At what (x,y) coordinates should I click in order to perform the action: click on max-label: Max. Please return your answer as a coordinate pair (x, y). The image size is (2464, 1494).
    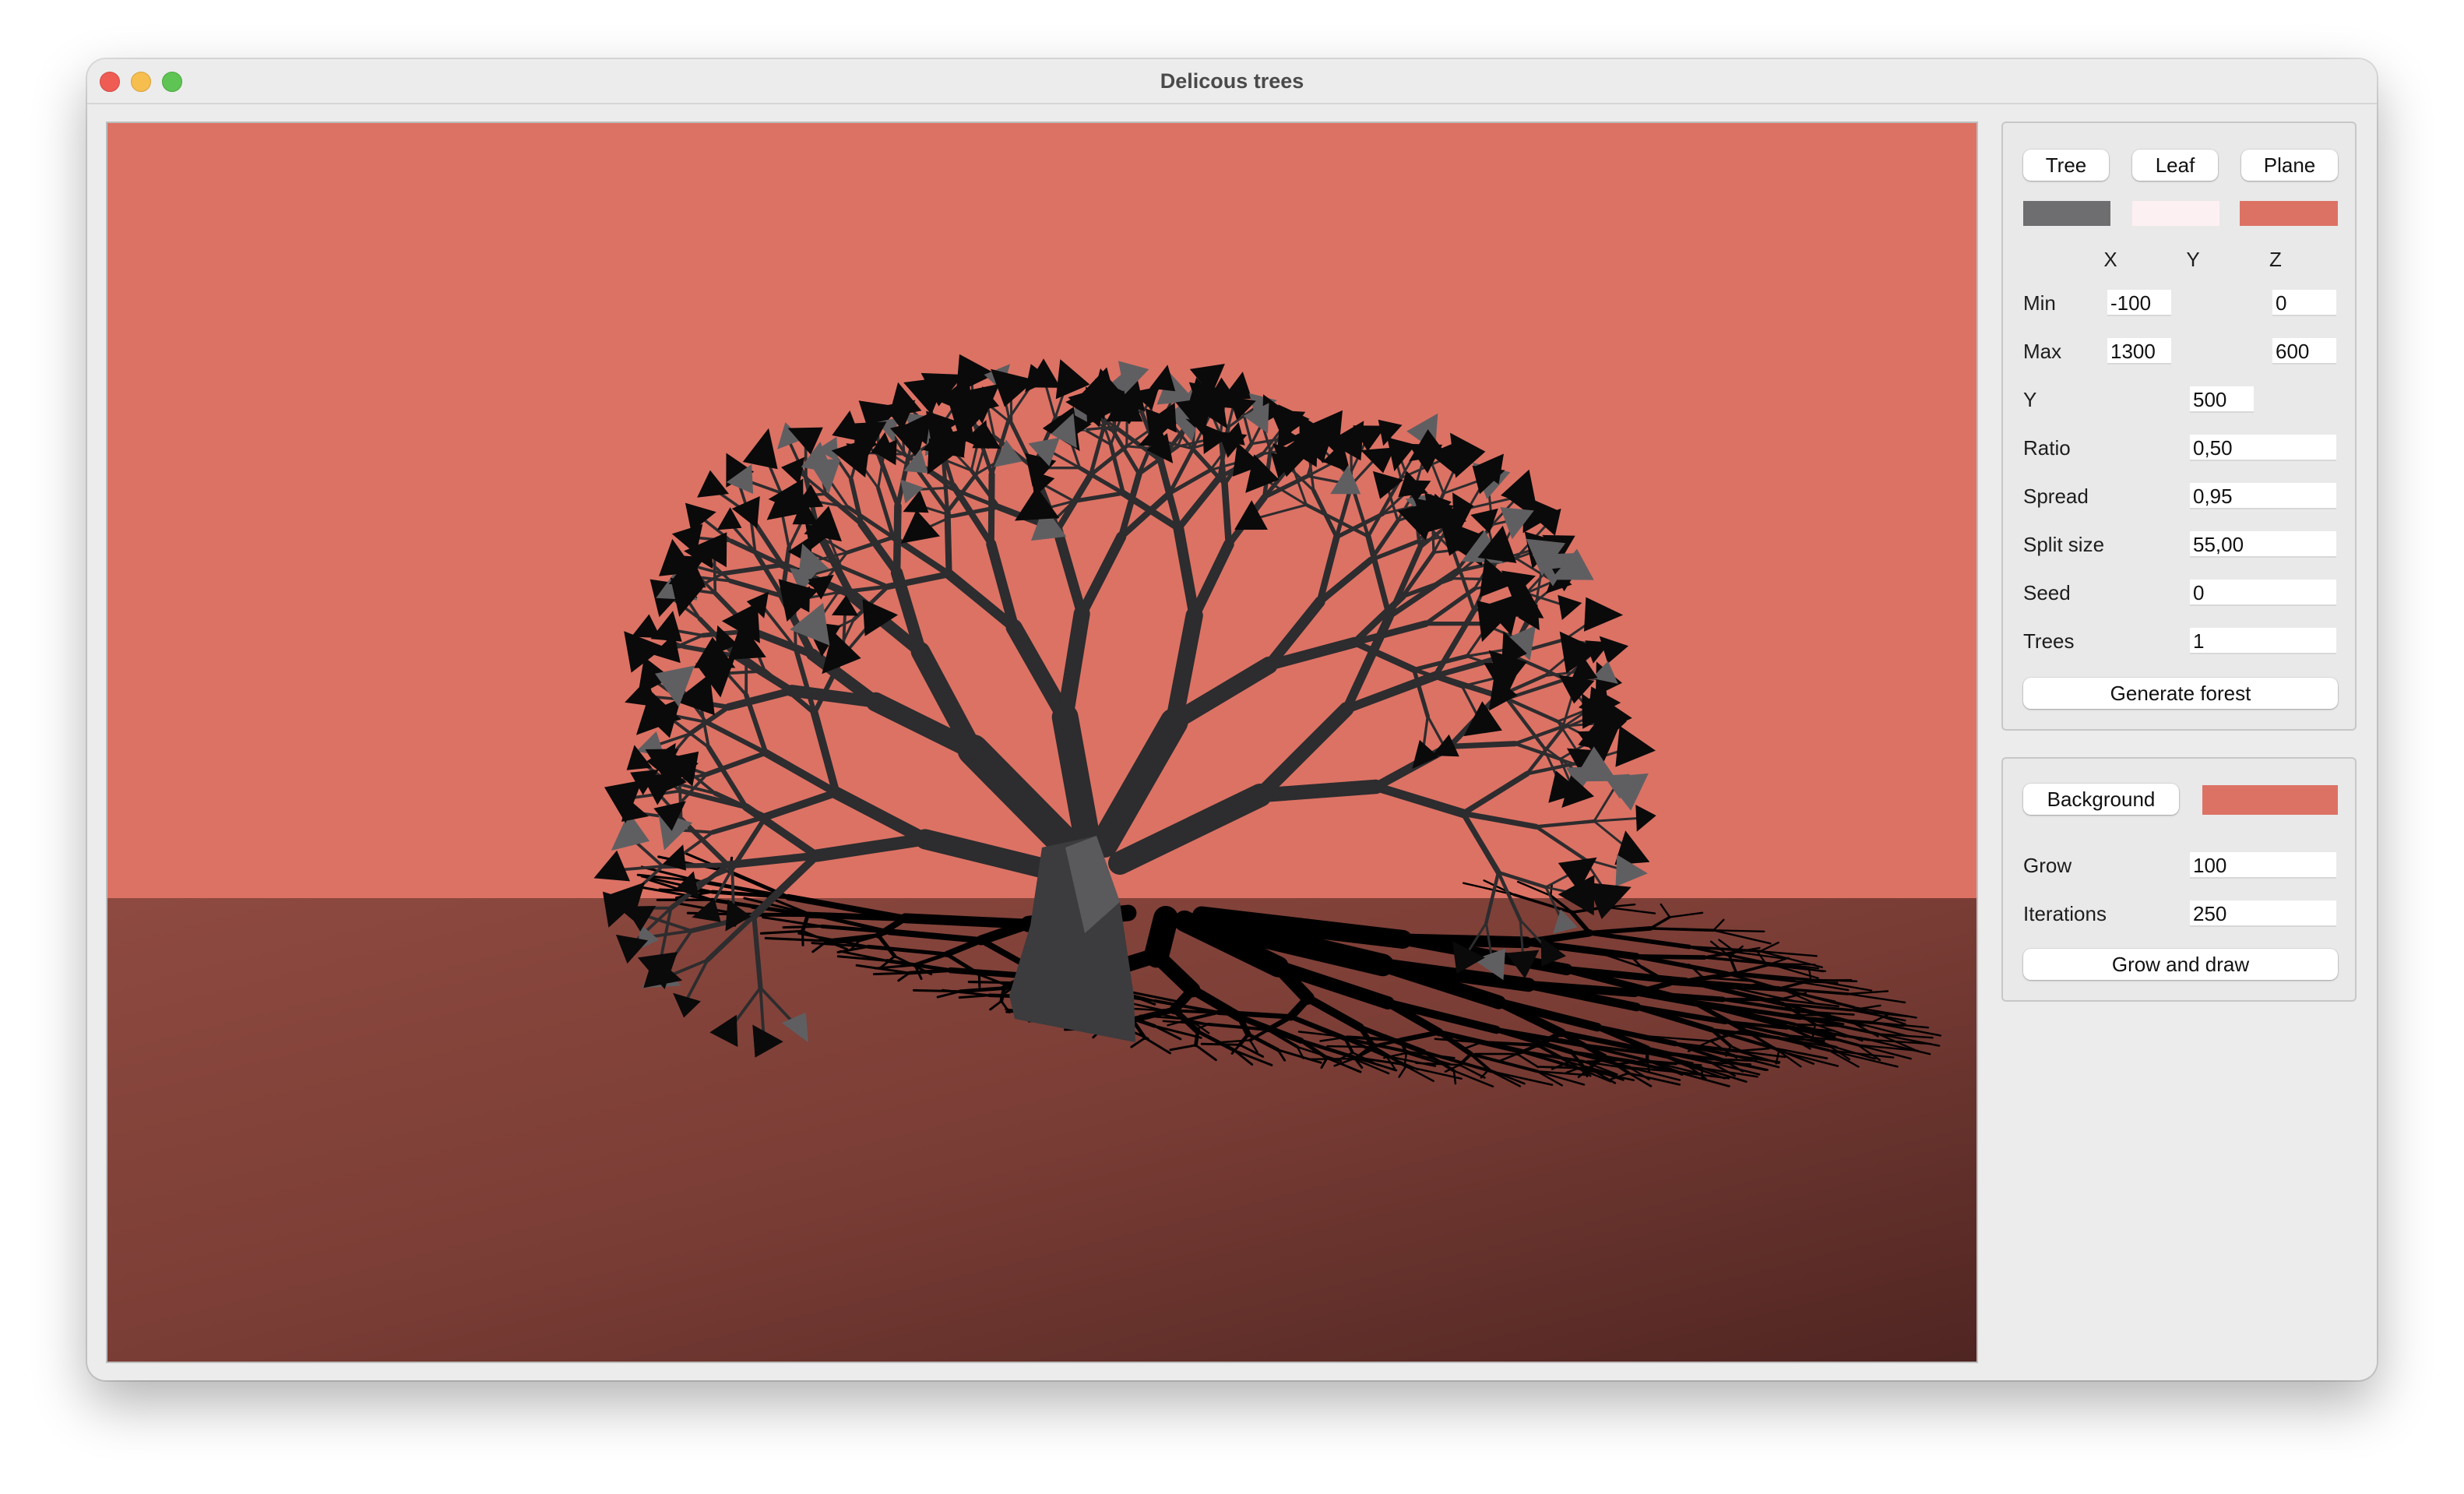
    Looking at the image, I should click on (2042, 351).